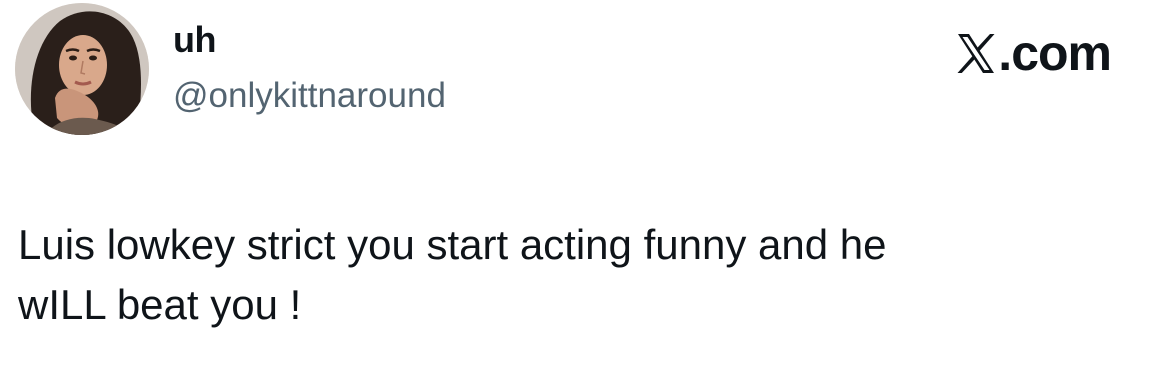 This screenshot has width=1149, height=382. Describe the element at coordinates (194, 40) in the screenshot. I see `display-name: uh` at that location.